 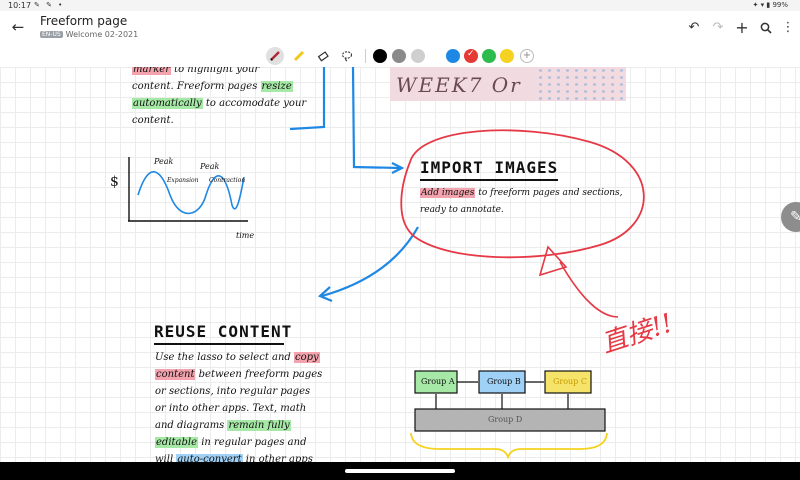 I want to click on eraser-tool-icon, so click(x=323, y=56).